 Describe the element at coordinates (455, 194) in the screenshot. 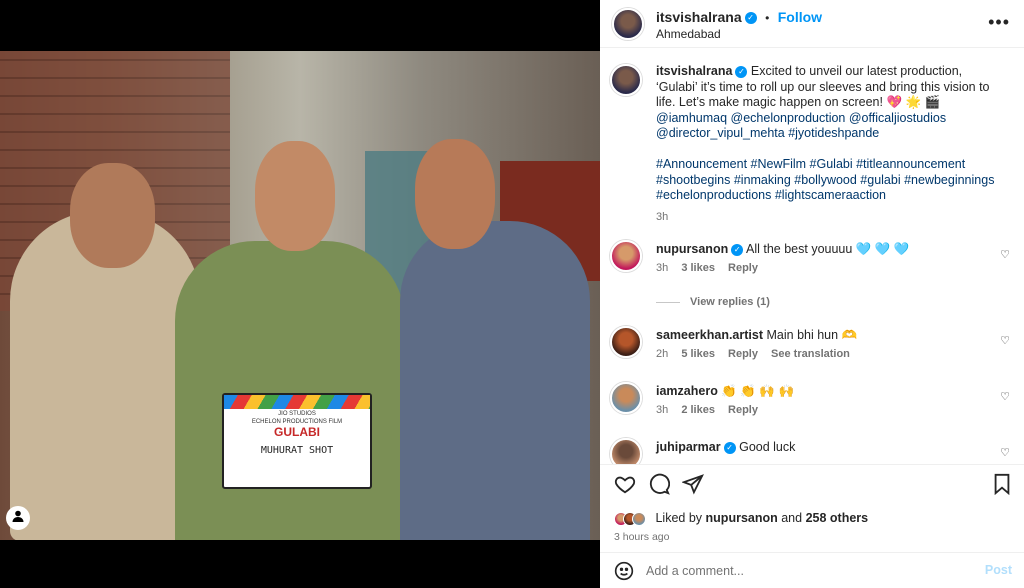

I see `person-right-head` at that location.